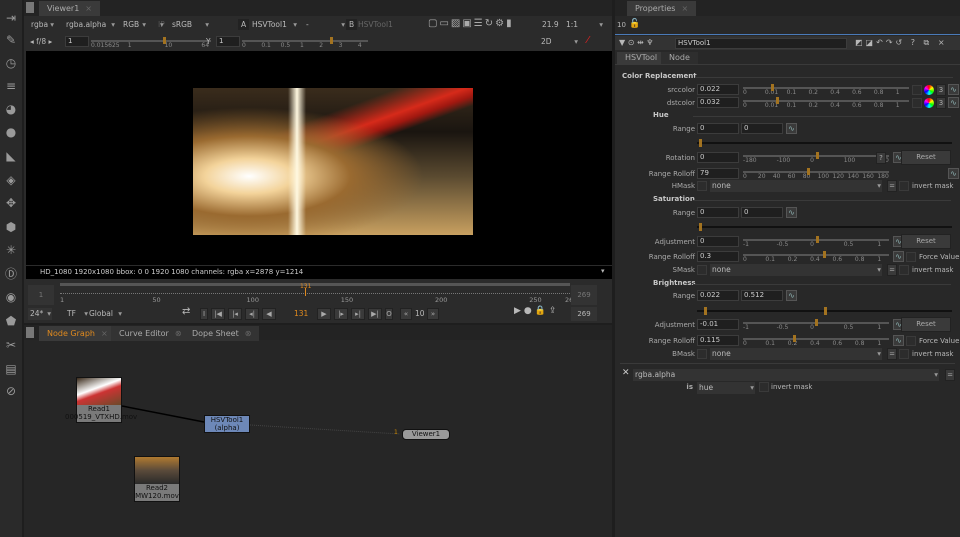  What do you see at coordinates (11, 345) in the screenshot?
I see `toolsets-icon: ✂` at bounding box center [11, 345].